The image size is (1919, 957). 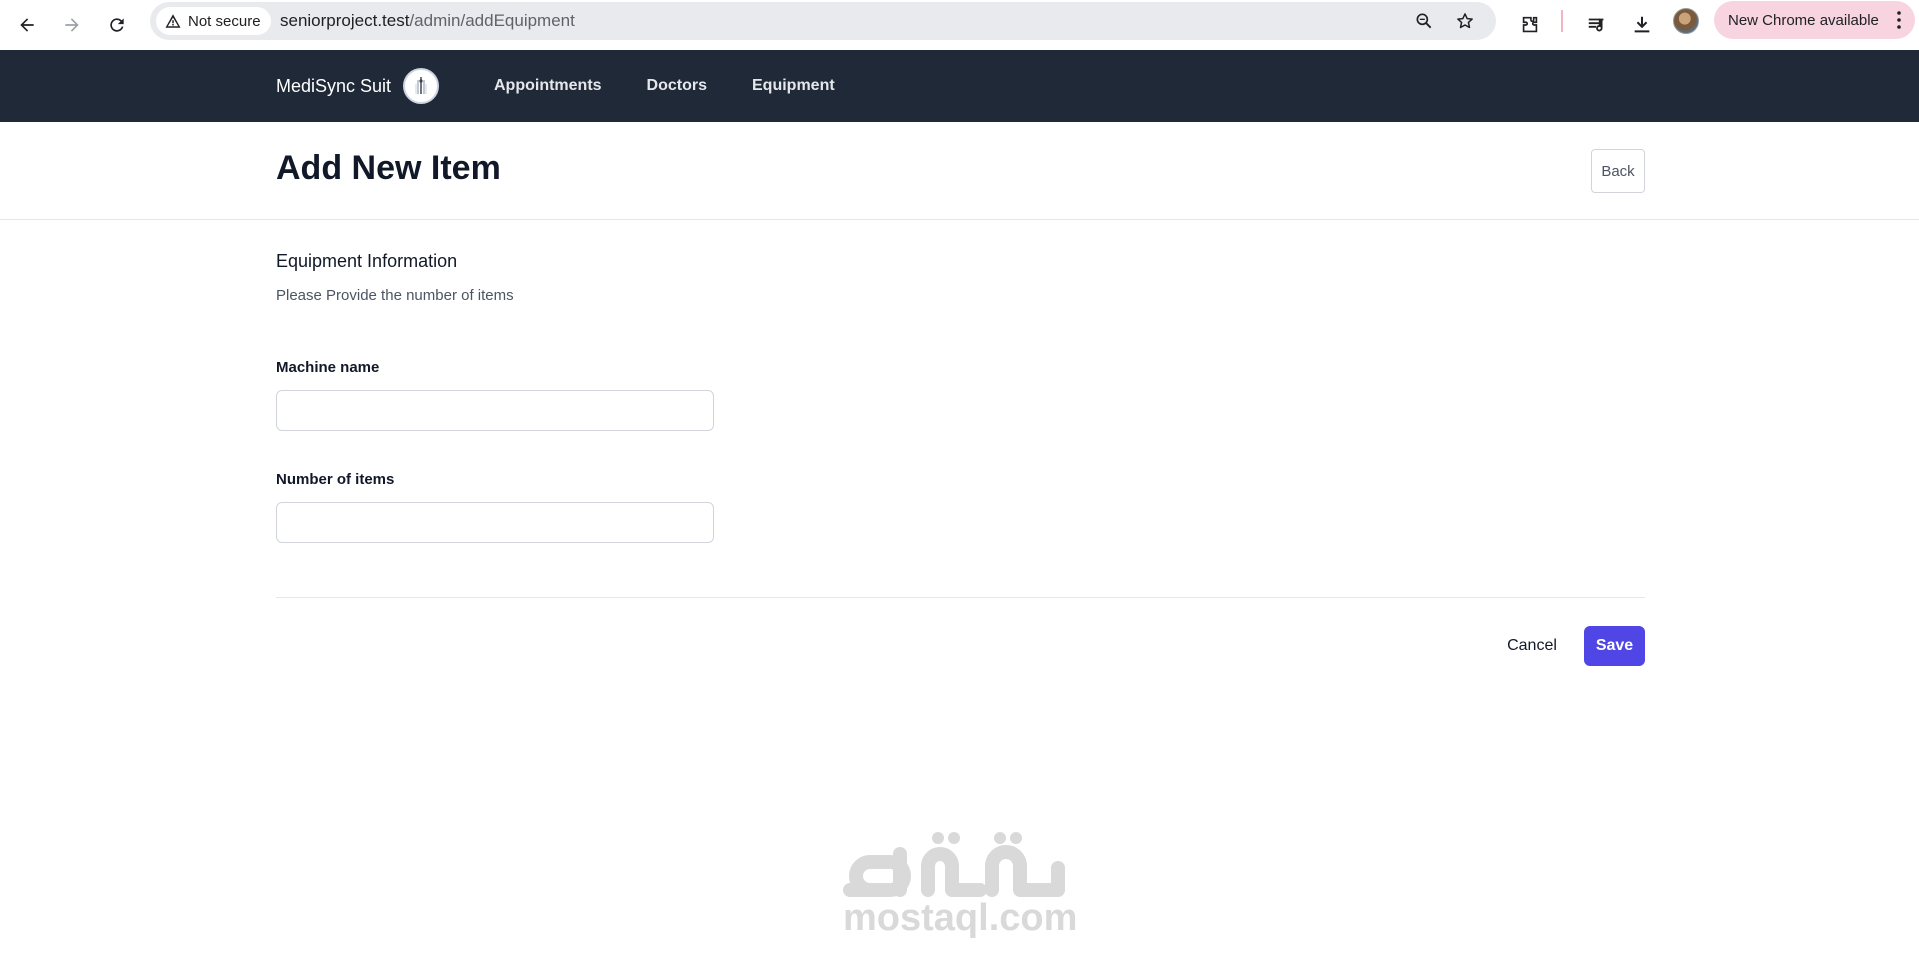 I want to click on extensions-puzzle-icon, so click(x=1530, y=25).